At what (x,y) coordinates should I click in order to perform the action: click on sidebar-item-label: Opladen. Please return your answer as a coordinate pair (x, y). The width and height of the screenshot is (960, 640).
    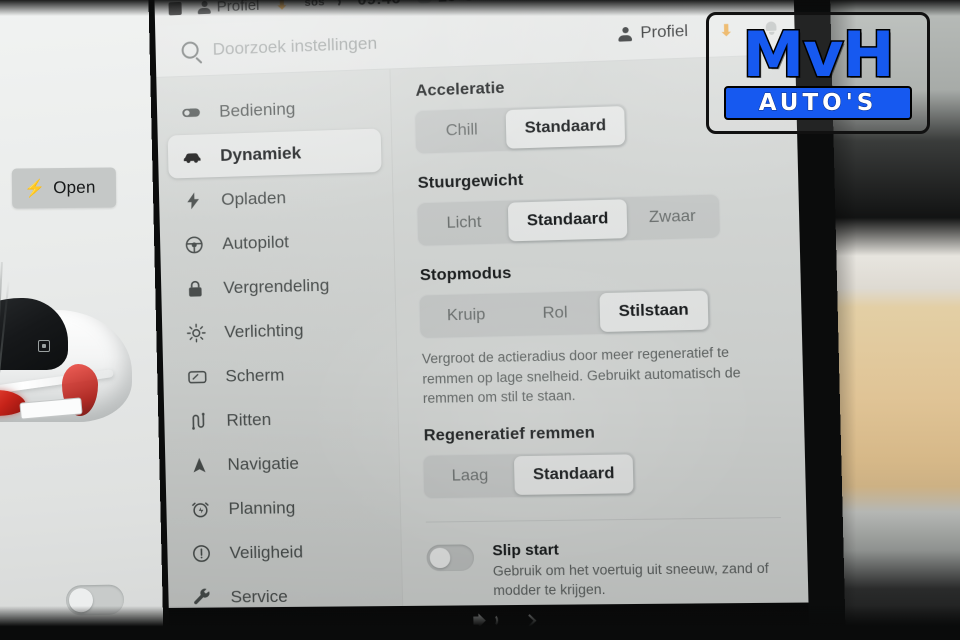
    Looking at the image, I should click on (254, 198).